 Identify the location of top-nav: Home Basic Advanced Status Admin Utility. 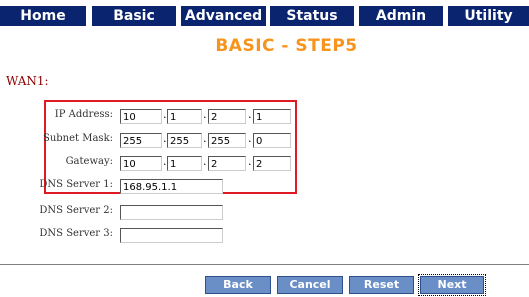
(264, 14).